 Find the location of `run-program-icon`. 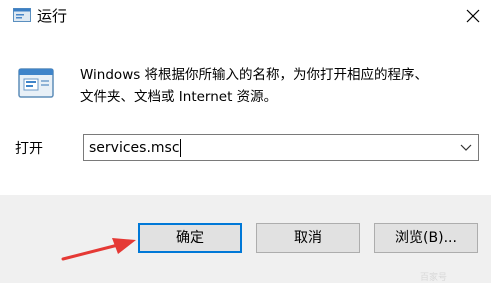

run-program-icon is located at coordinates (36, 83).